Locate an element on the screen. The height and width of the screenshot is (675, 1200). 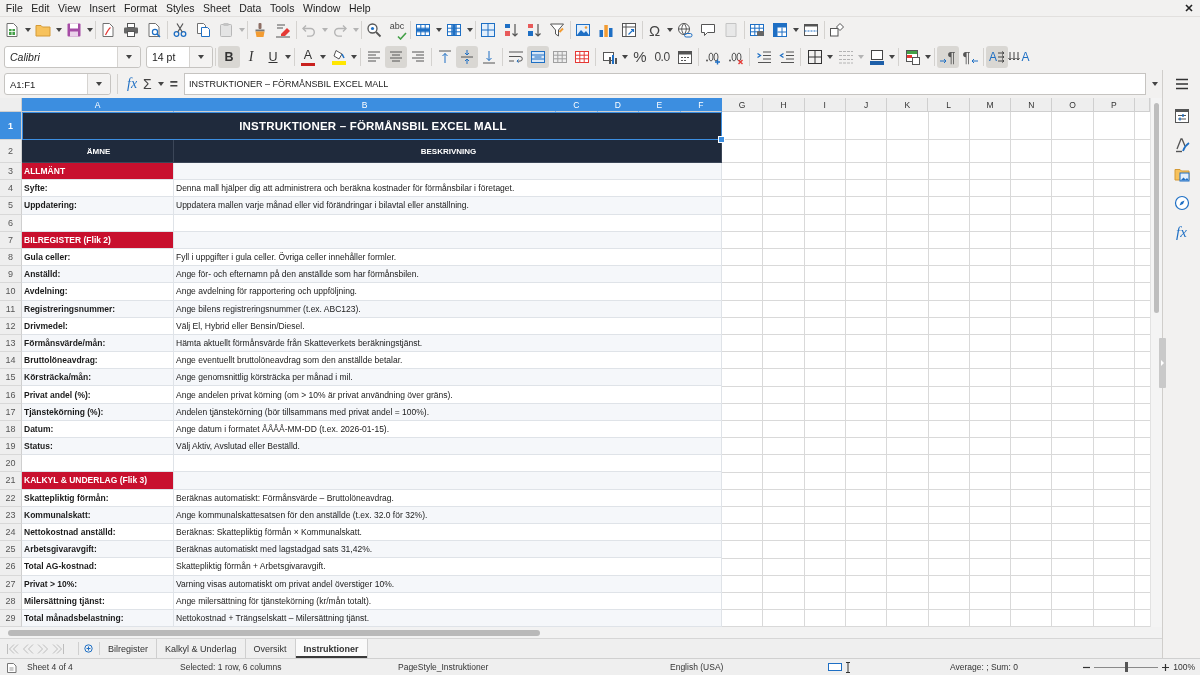
column-header: K is located at coordinates (908, 105).